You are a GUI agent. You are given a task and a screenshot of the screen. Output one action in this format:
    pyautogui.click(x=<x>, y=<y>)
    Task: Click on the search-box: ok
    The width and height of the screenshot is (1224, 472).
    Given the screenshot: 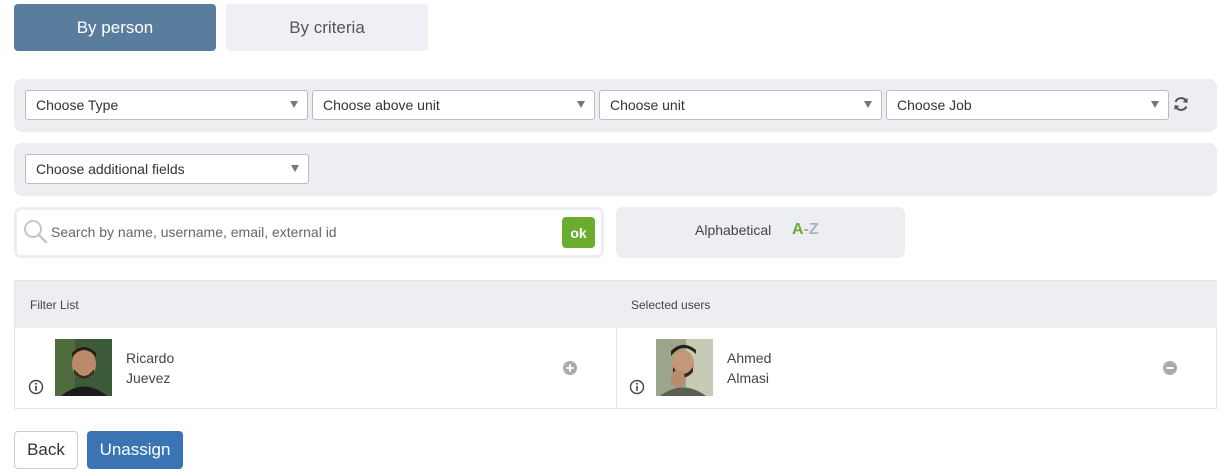 What is the action you would take?
    pyautogui.click(x=309, y=232)
    